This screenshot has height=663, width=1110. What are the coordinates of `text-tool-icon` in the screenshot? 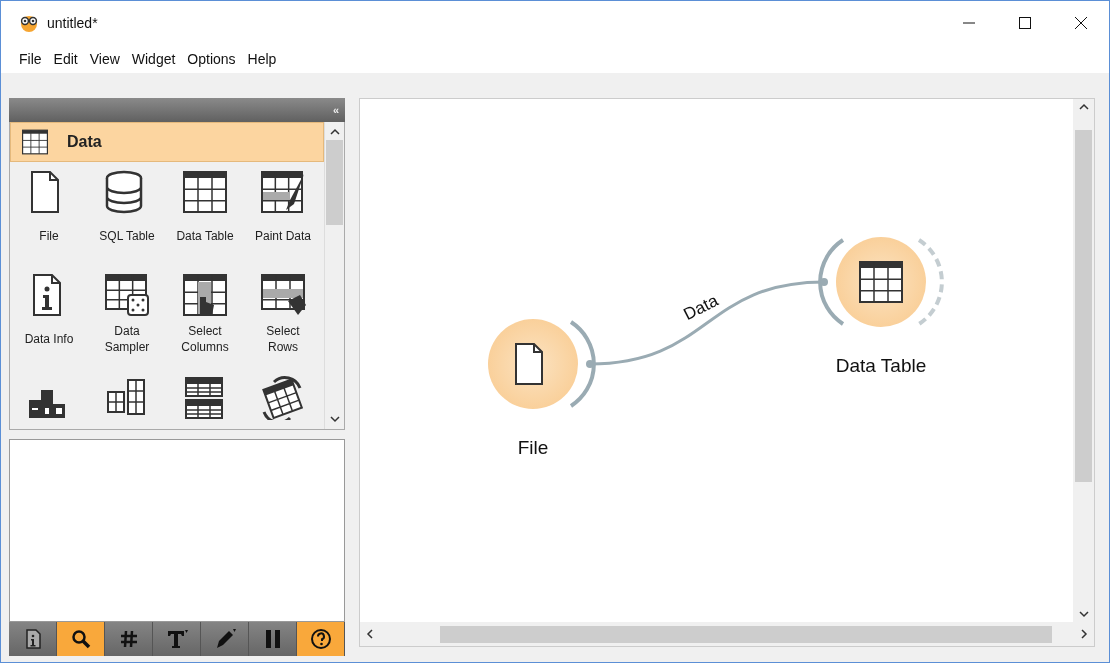 It's located at (176, 639).